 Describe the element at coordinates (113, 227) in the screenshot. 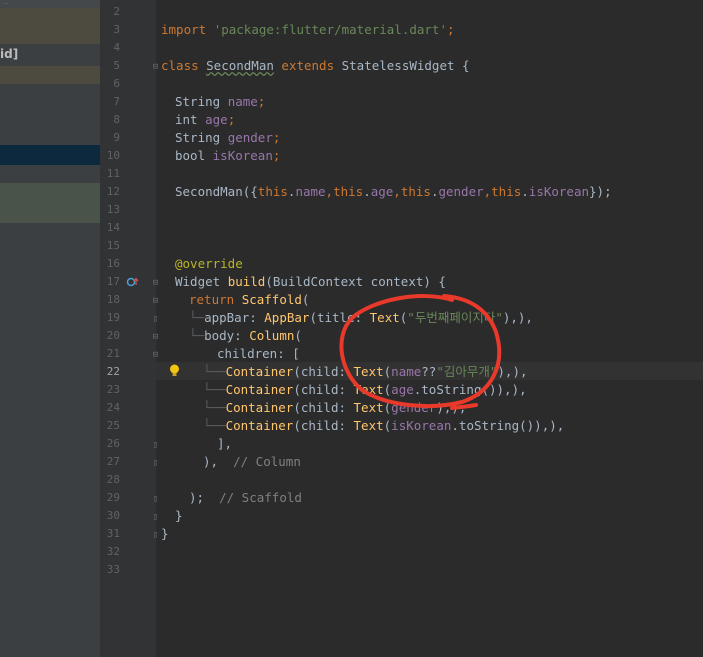

I see `line-number: 14` at that location.